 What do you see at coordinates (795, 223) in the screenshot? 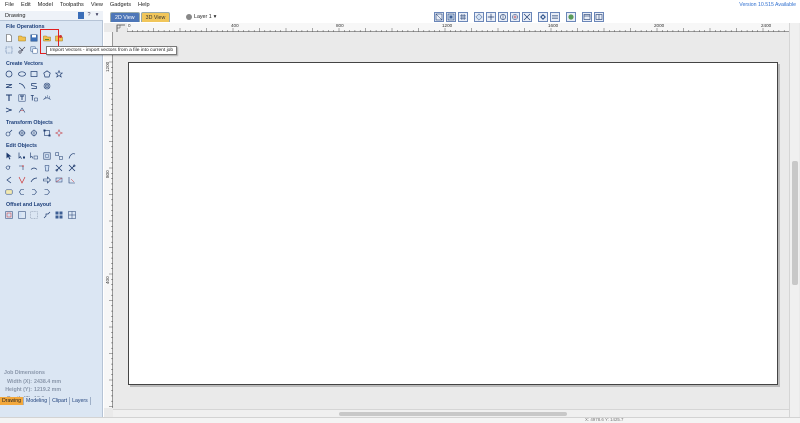
I see `vertical-scroll-thumb` at bounding box center [795, 223].